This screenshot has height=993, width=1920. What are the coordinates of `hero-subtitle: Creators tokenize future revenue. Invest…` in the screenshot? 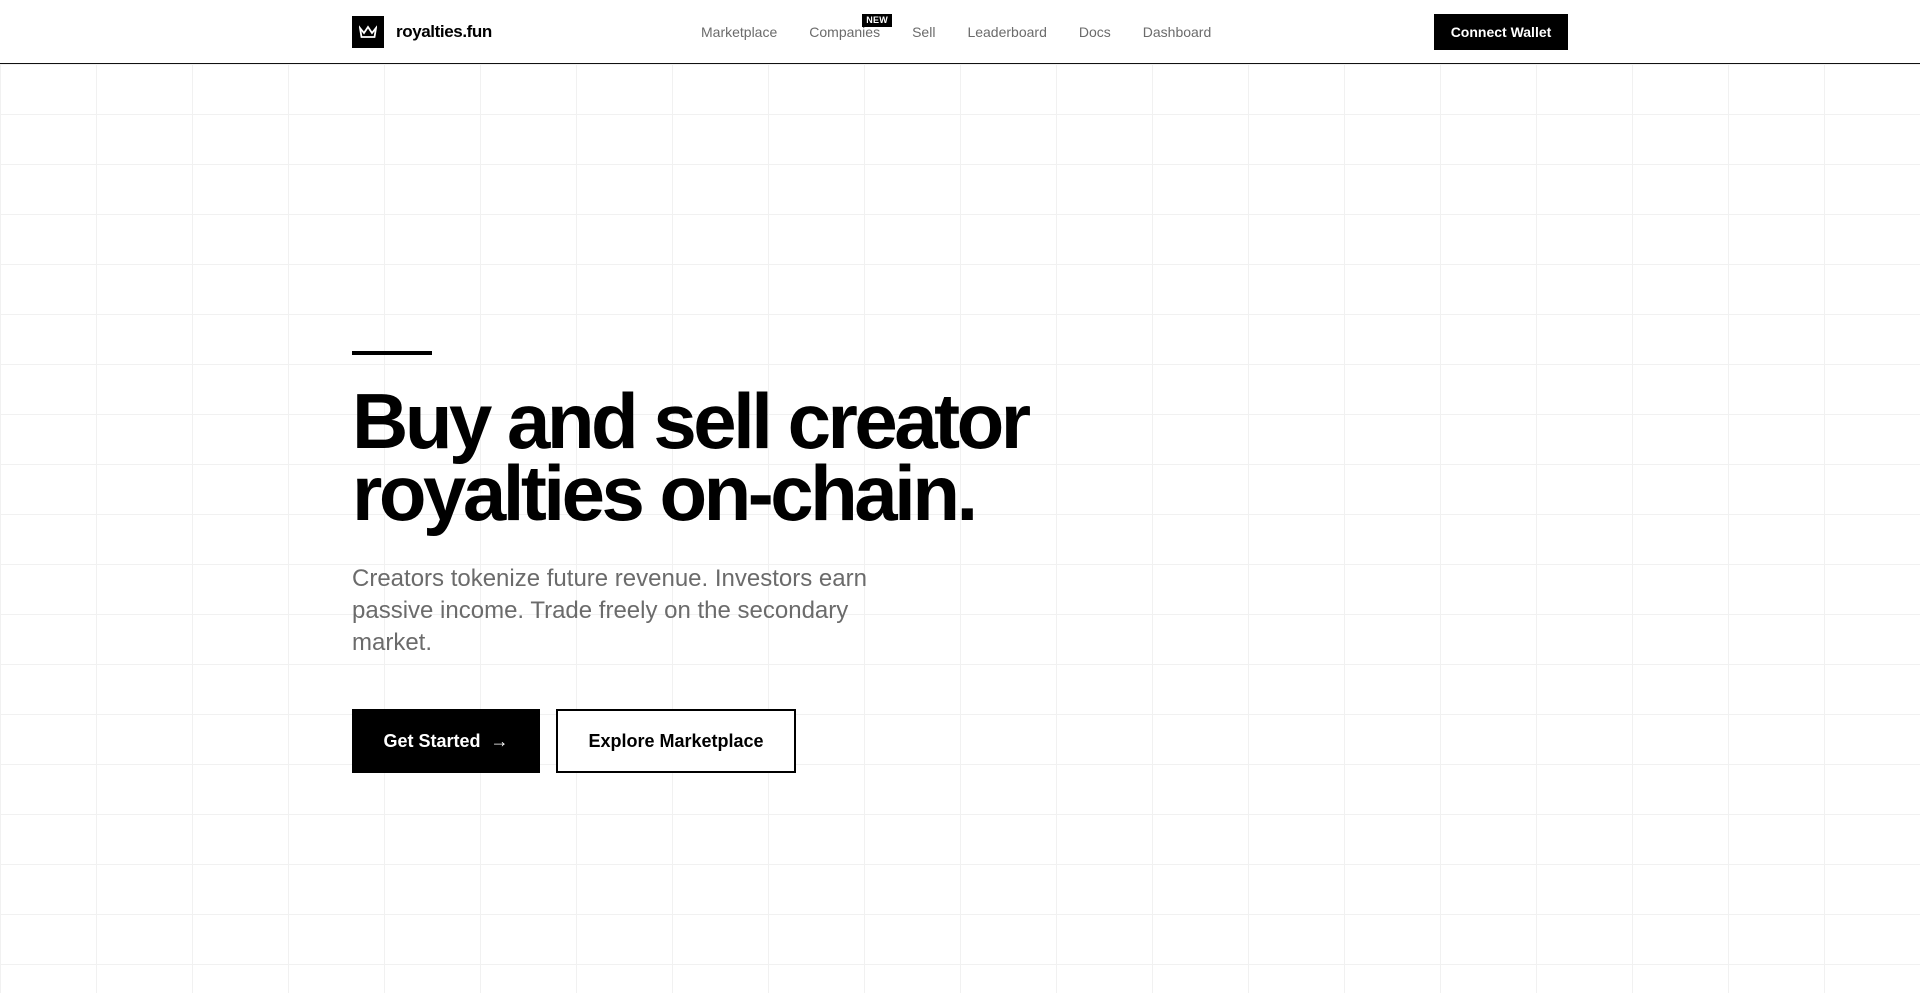 It's located at (609, 610).